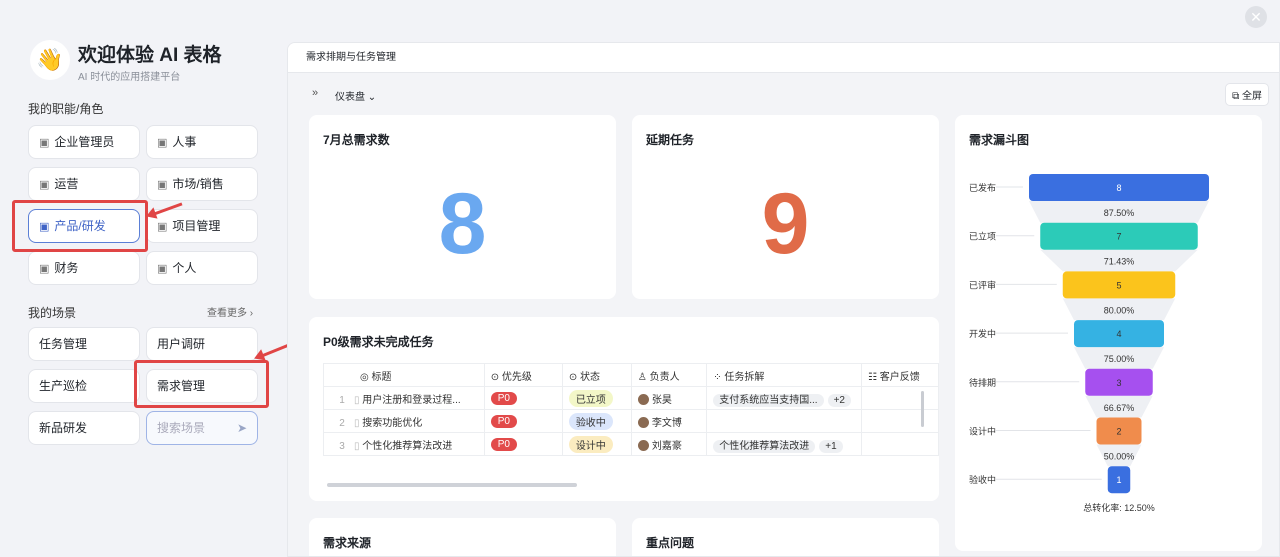 This screenshot has width=1280, height=557. Describe the element at coordinates (201, 384) in the screenshot. I see `highlight-box` at that location.